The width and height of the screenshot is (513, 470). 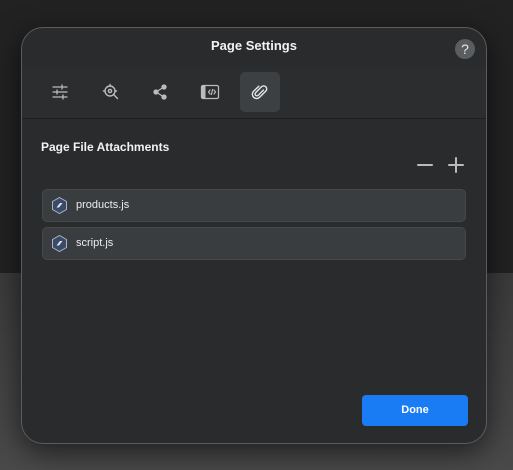 What do you see at coordinates (103, 205) in the screenshot?
I see `attachment-name: products.js` at bounding box center [103, 205].